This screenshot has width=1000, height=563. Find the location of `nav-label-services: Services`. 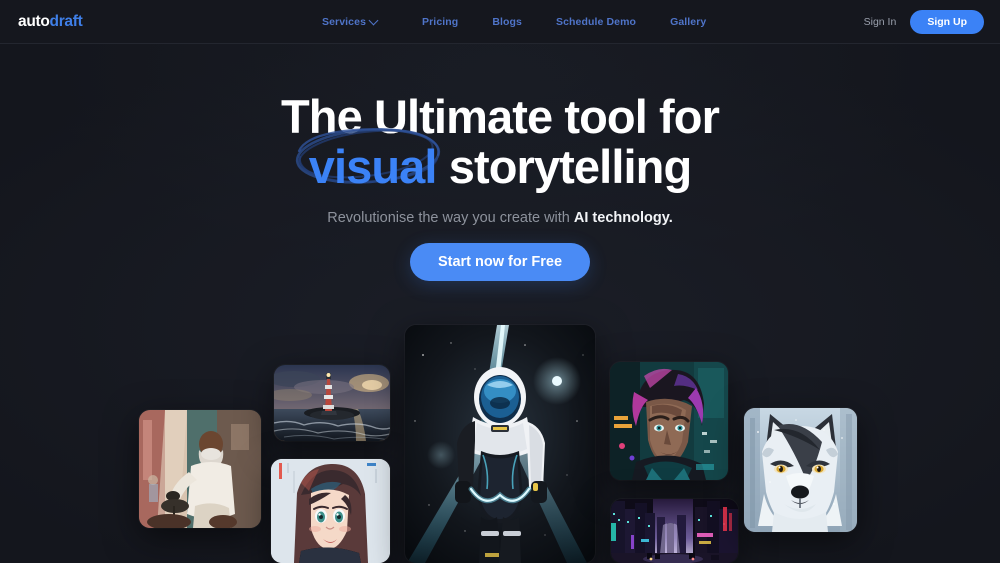

nav-label-services: Services is located at coordinates (344, 22).